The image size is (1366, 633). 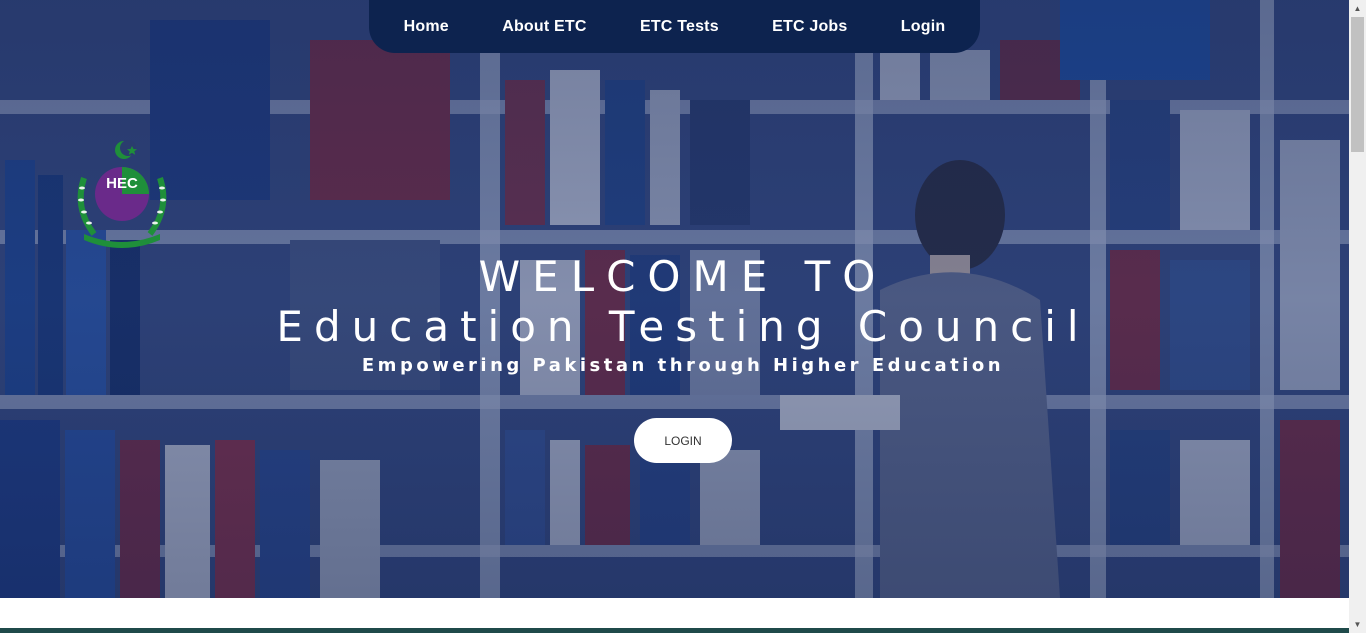 What do you see at coordinates (1357, 8) in the screenshot?
I see `scroll-up-arrow-icon: ▲` at bounding box center [1357, 8].